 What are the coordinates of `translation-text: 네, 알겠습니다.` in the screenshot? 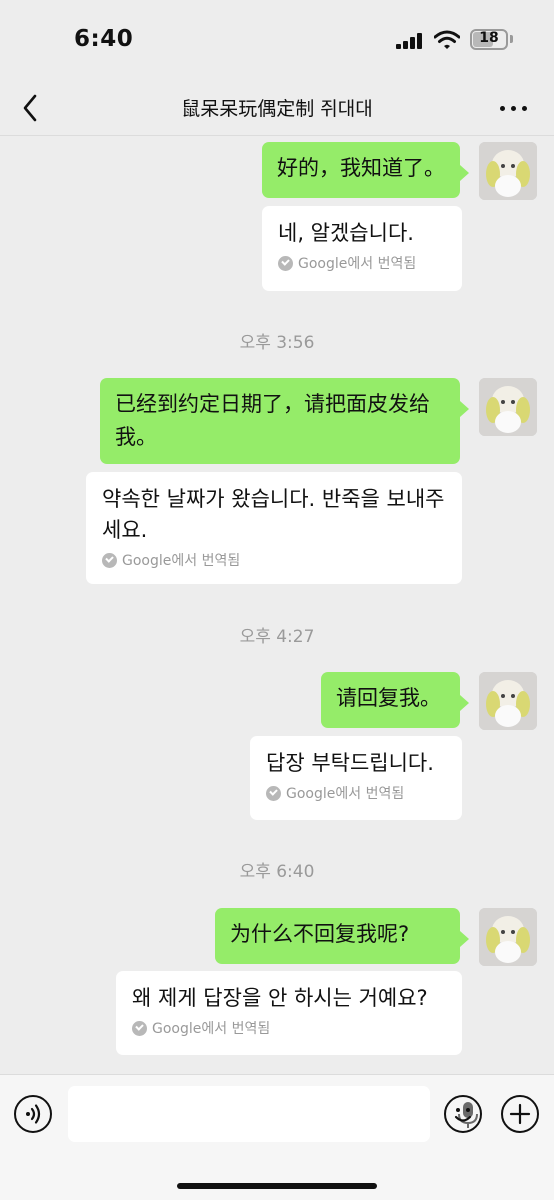 It's located at (346, 233).